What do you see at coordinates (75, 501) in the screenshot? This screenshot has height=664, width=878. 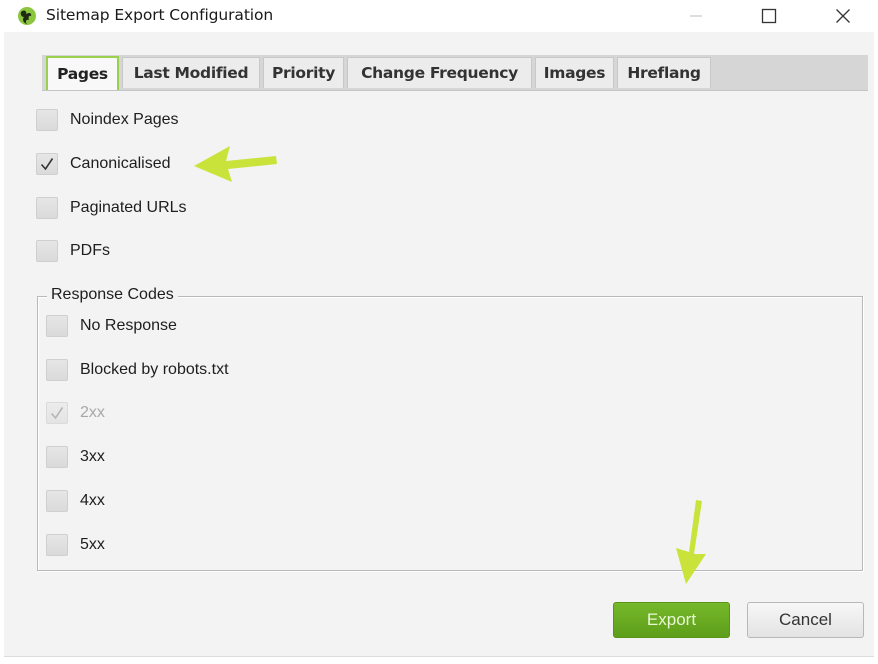 I see `4xx-checkbox: 4xx` at bounding box center [75, 501].